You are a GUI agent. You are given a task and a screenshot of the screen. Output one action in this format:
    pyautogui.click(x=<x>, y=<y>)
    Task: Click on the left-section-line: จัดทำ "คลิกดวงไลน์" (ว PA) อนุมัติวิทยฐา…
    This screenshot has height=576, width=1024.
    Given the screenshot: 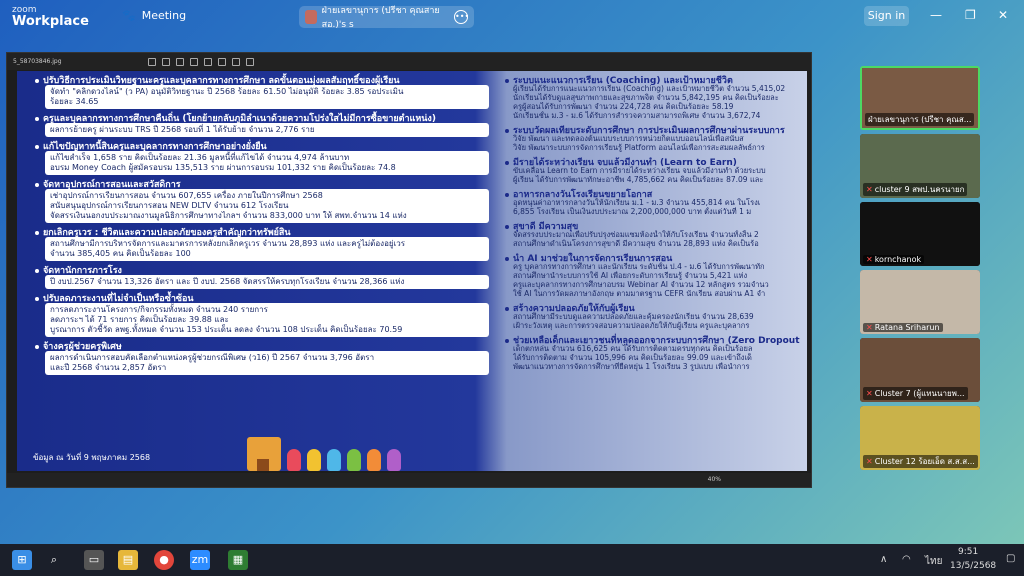 What is the action you would take?
    pyautogui.click(x=227, y=91)
    